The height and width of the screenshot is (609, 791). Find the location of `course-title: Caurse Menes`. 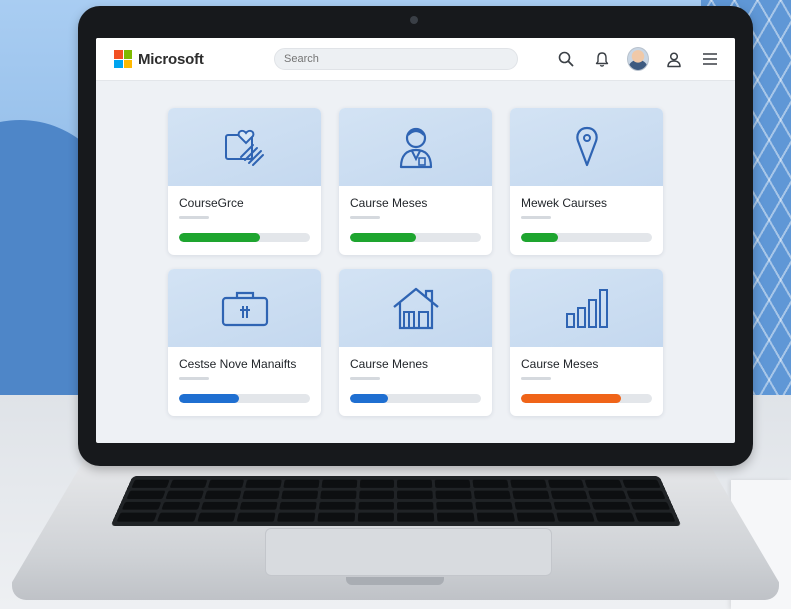

course-title: Caurse Menes is located at coordinates (389, 364).